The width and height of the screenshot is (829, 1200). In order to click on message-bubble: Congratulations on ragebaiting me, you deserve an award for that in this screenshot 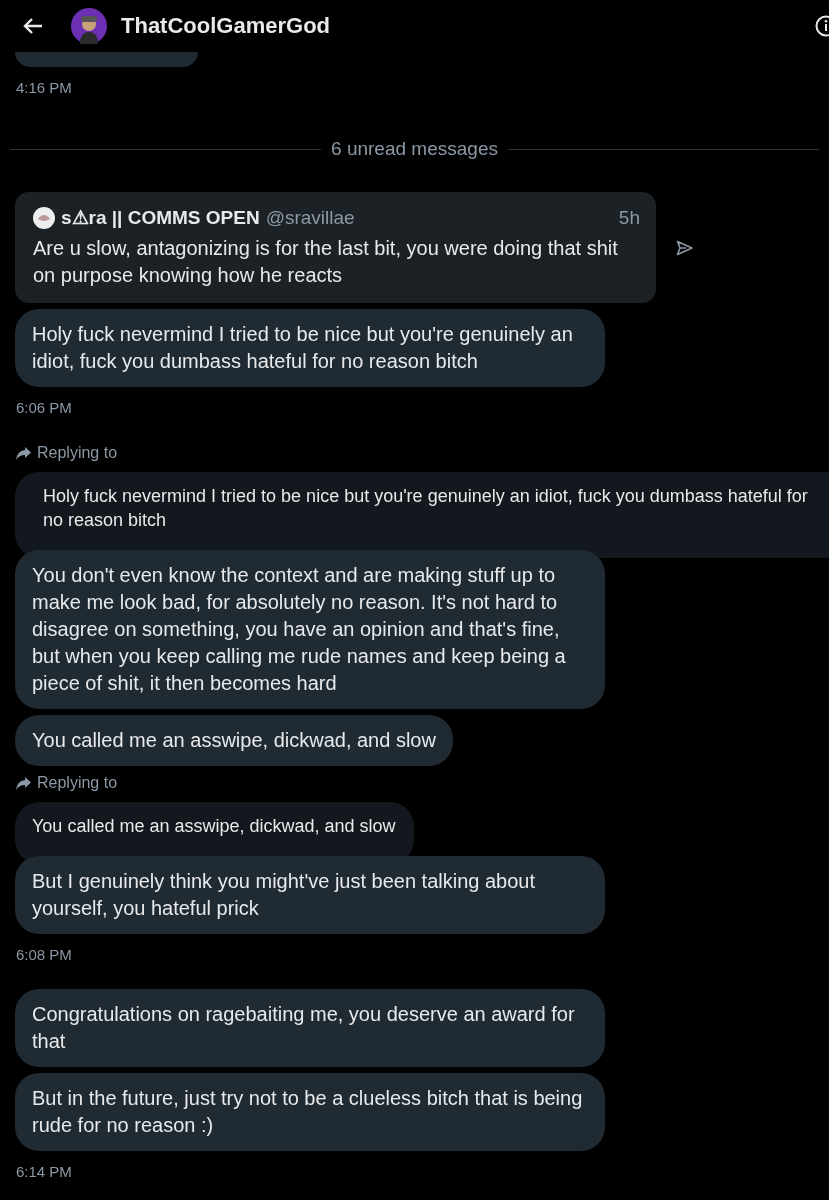, I will do `click(310, 1028)`.